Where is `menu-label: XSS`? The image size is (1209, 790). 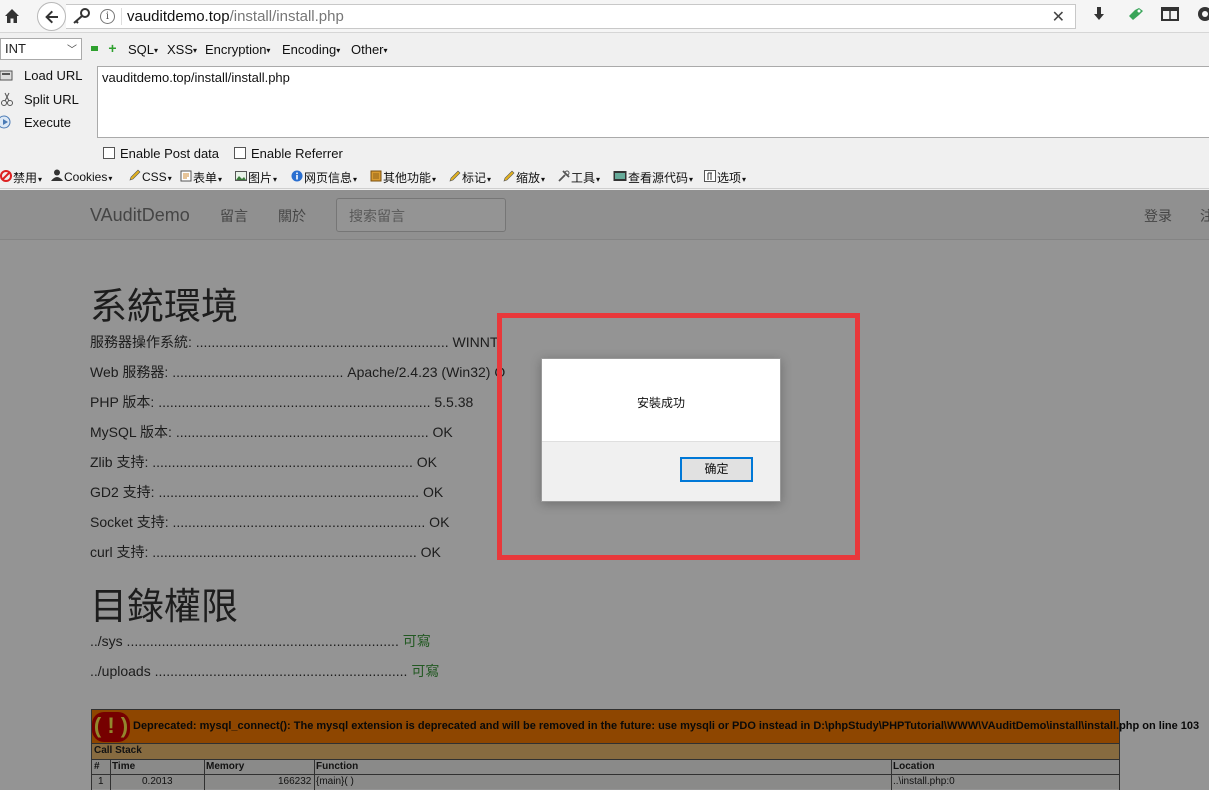 menu-label: XSS is located at coordinates (180, 49).